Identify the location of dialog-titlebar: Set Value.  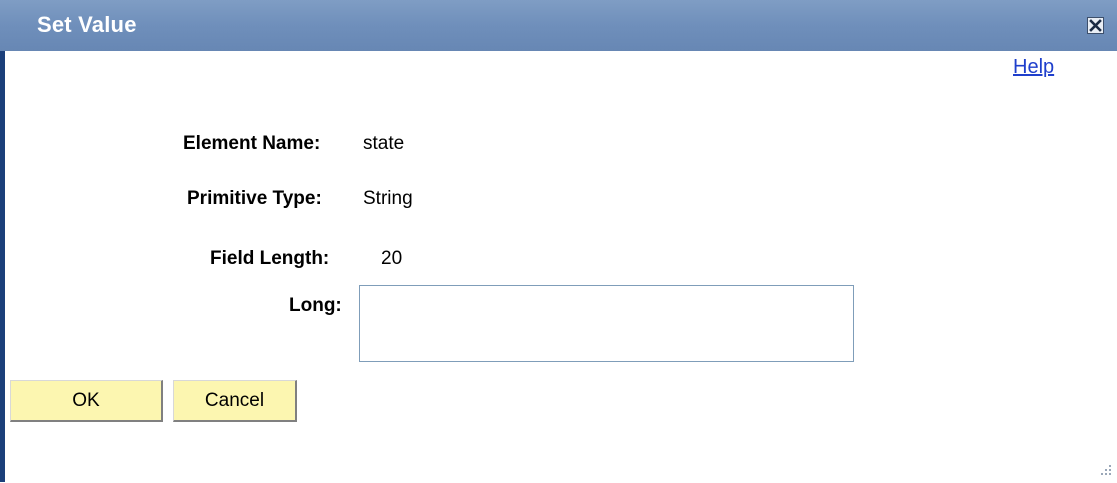
(558, 25).